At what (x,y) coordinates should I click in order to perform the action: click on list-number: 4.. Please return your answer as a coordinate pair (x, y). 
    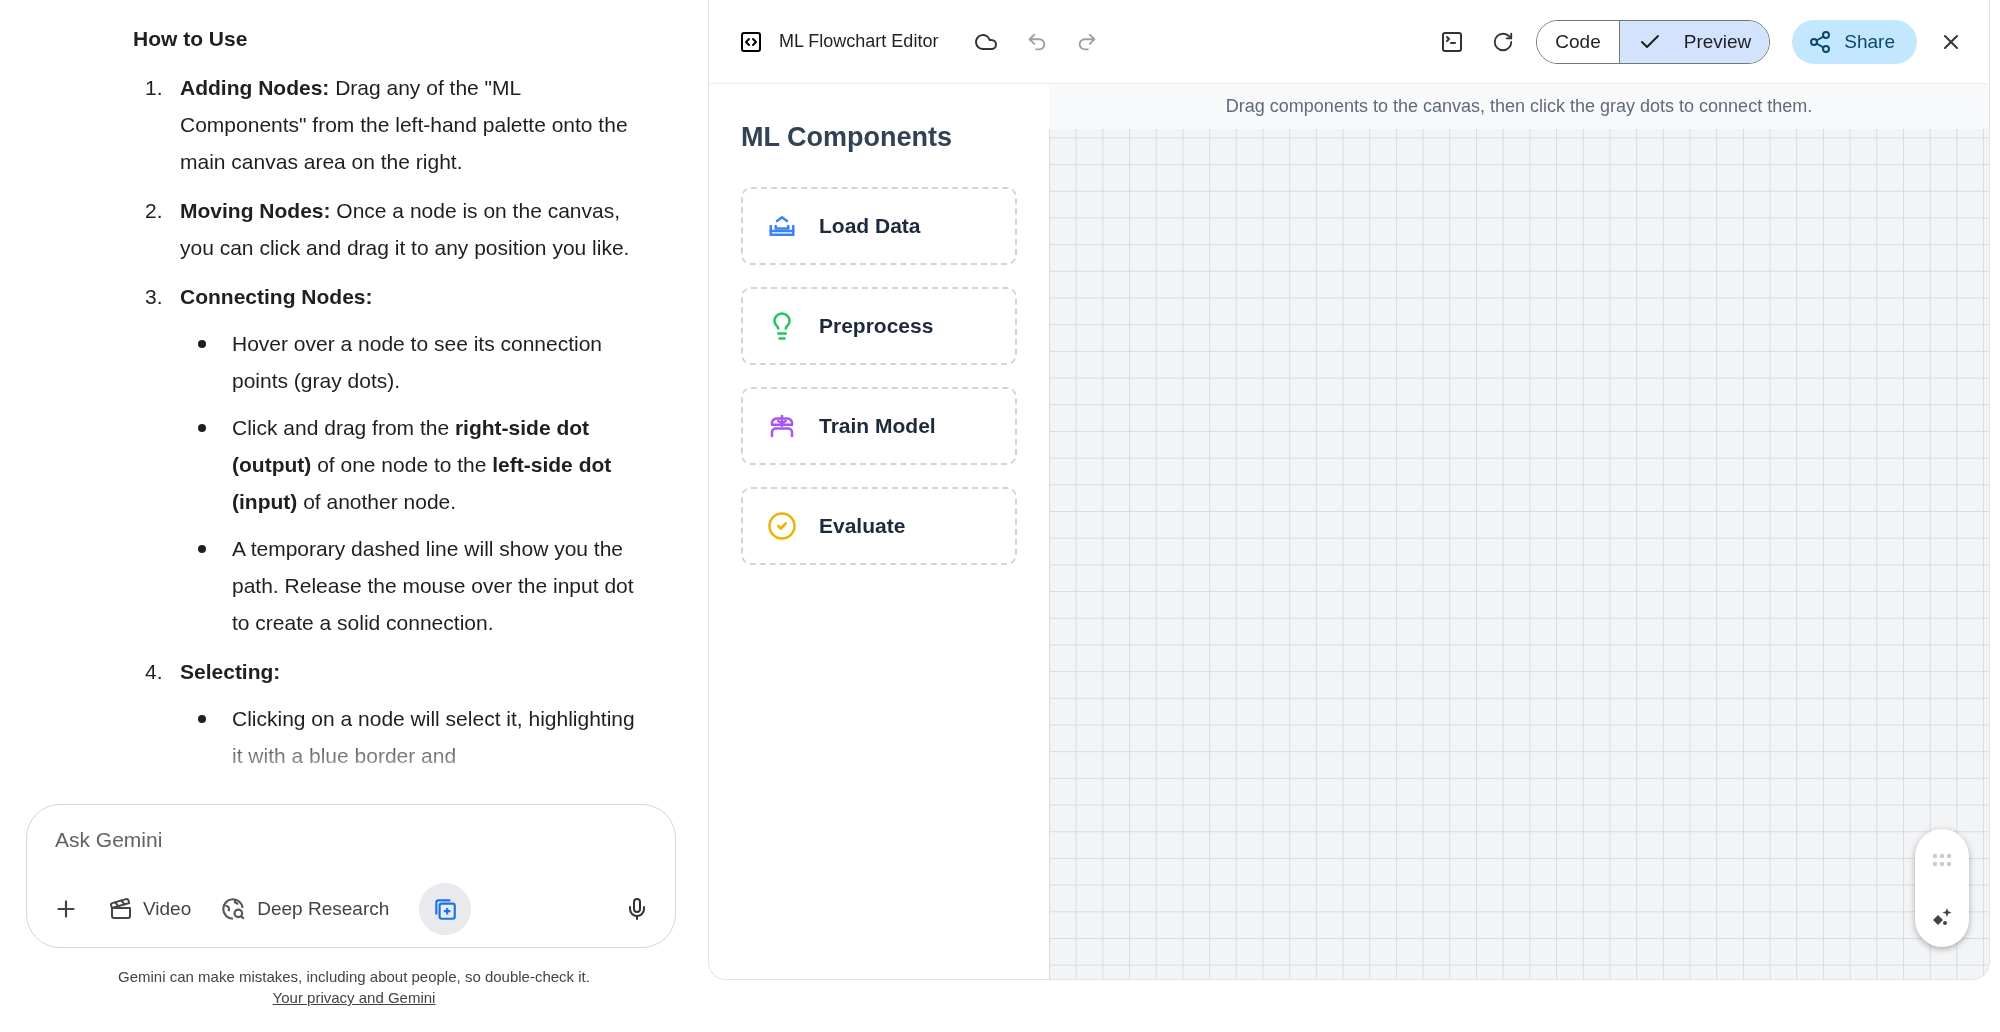
    Looking at the image, I should click on (154, 672).